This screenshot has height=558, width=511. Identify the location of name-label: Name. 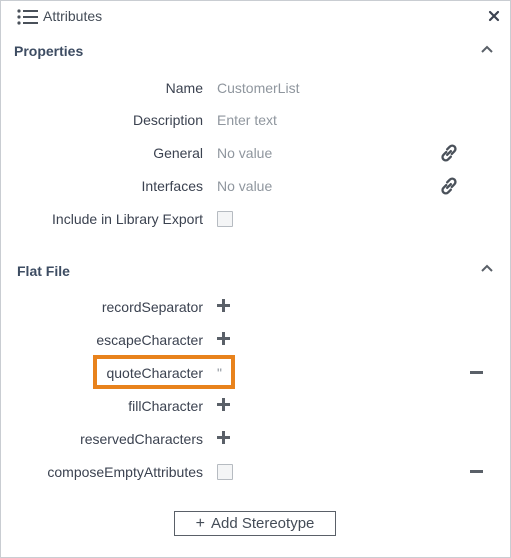
(184, 88).